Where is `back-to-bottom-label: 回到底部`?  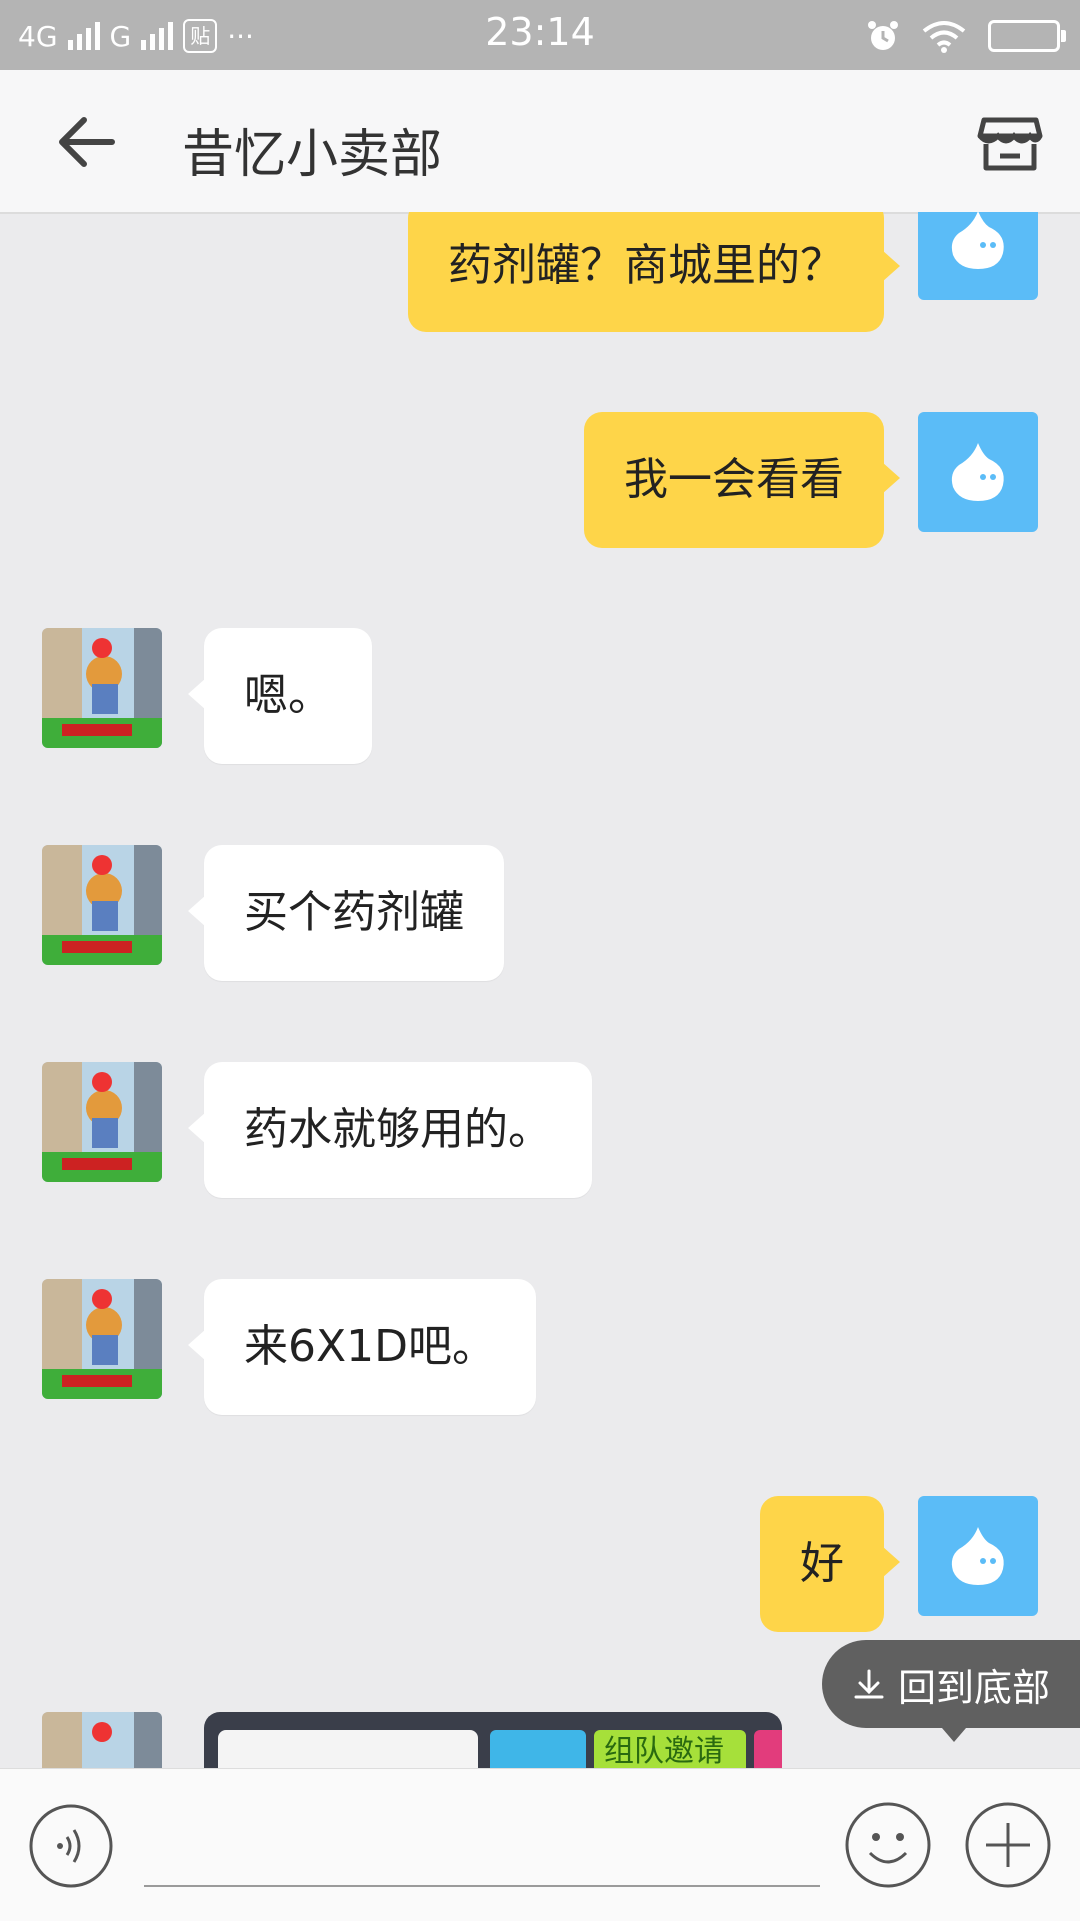
back-to-bottom-label: 回到底部 is located at coordinates (973, 1687).